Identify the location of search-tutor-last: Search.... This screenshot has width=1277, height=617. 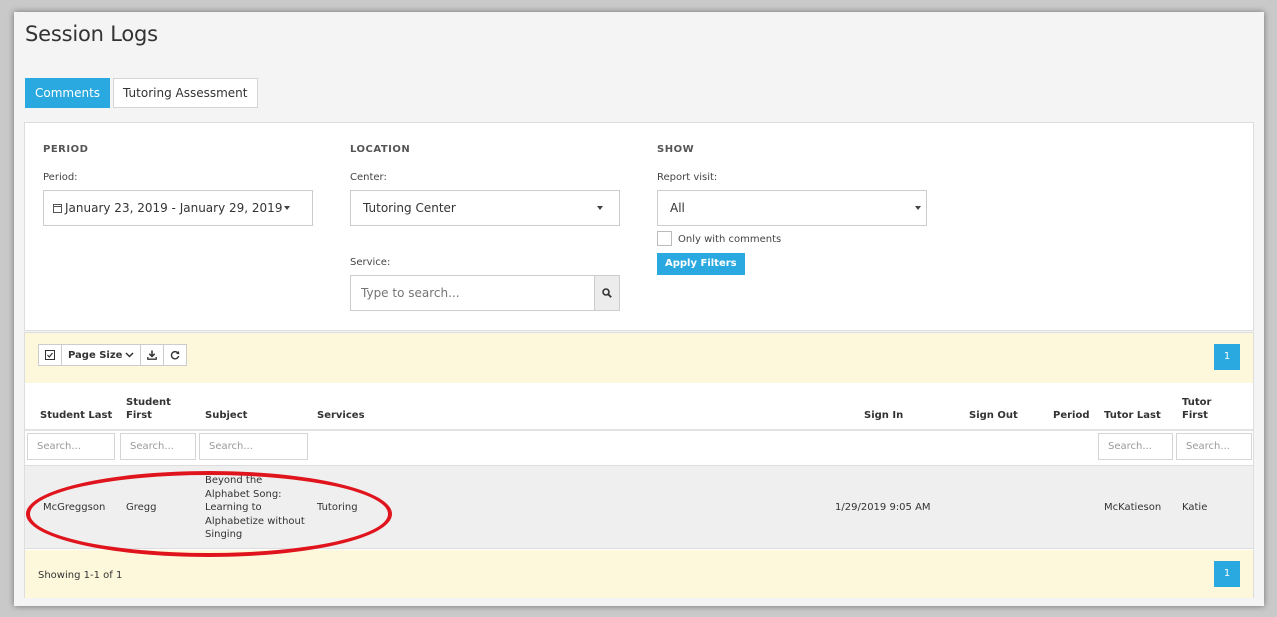
(1135, 446).